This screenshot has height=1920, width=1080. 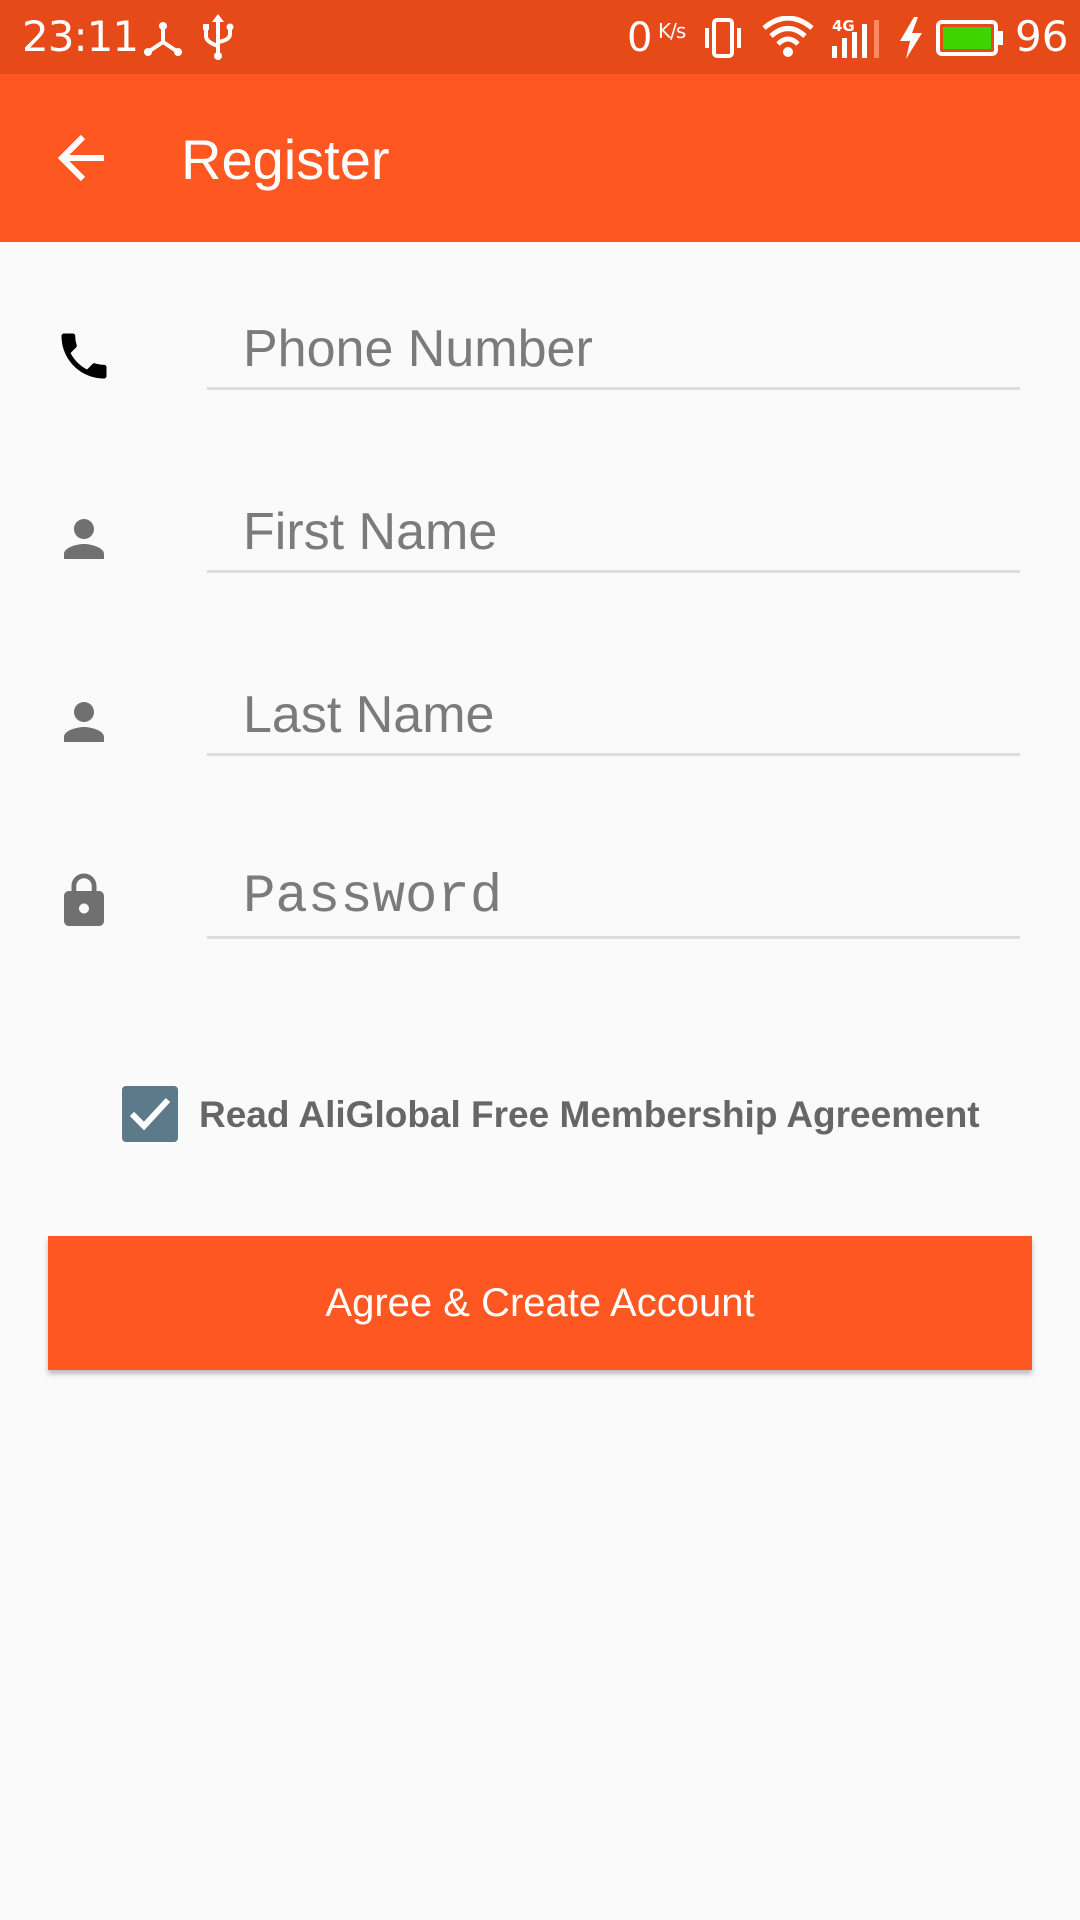 What do you see at coordinates (613, 350) in the screenshot?
I see `phone-number-input` at bounding box center [613, 350].